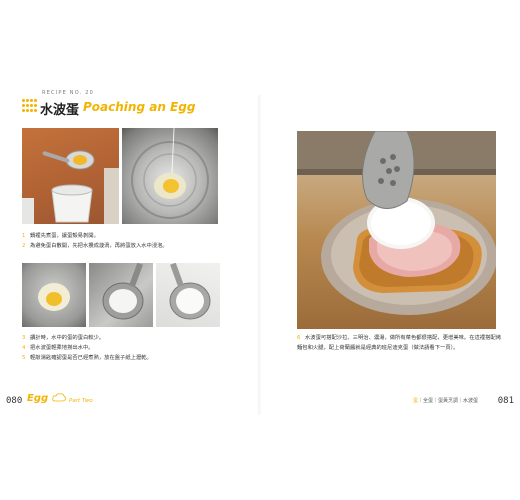  What do you see at coordinates (70, 176) in the screenshot?
I see `photo-crack-egg` at bounding box center [70, 176].